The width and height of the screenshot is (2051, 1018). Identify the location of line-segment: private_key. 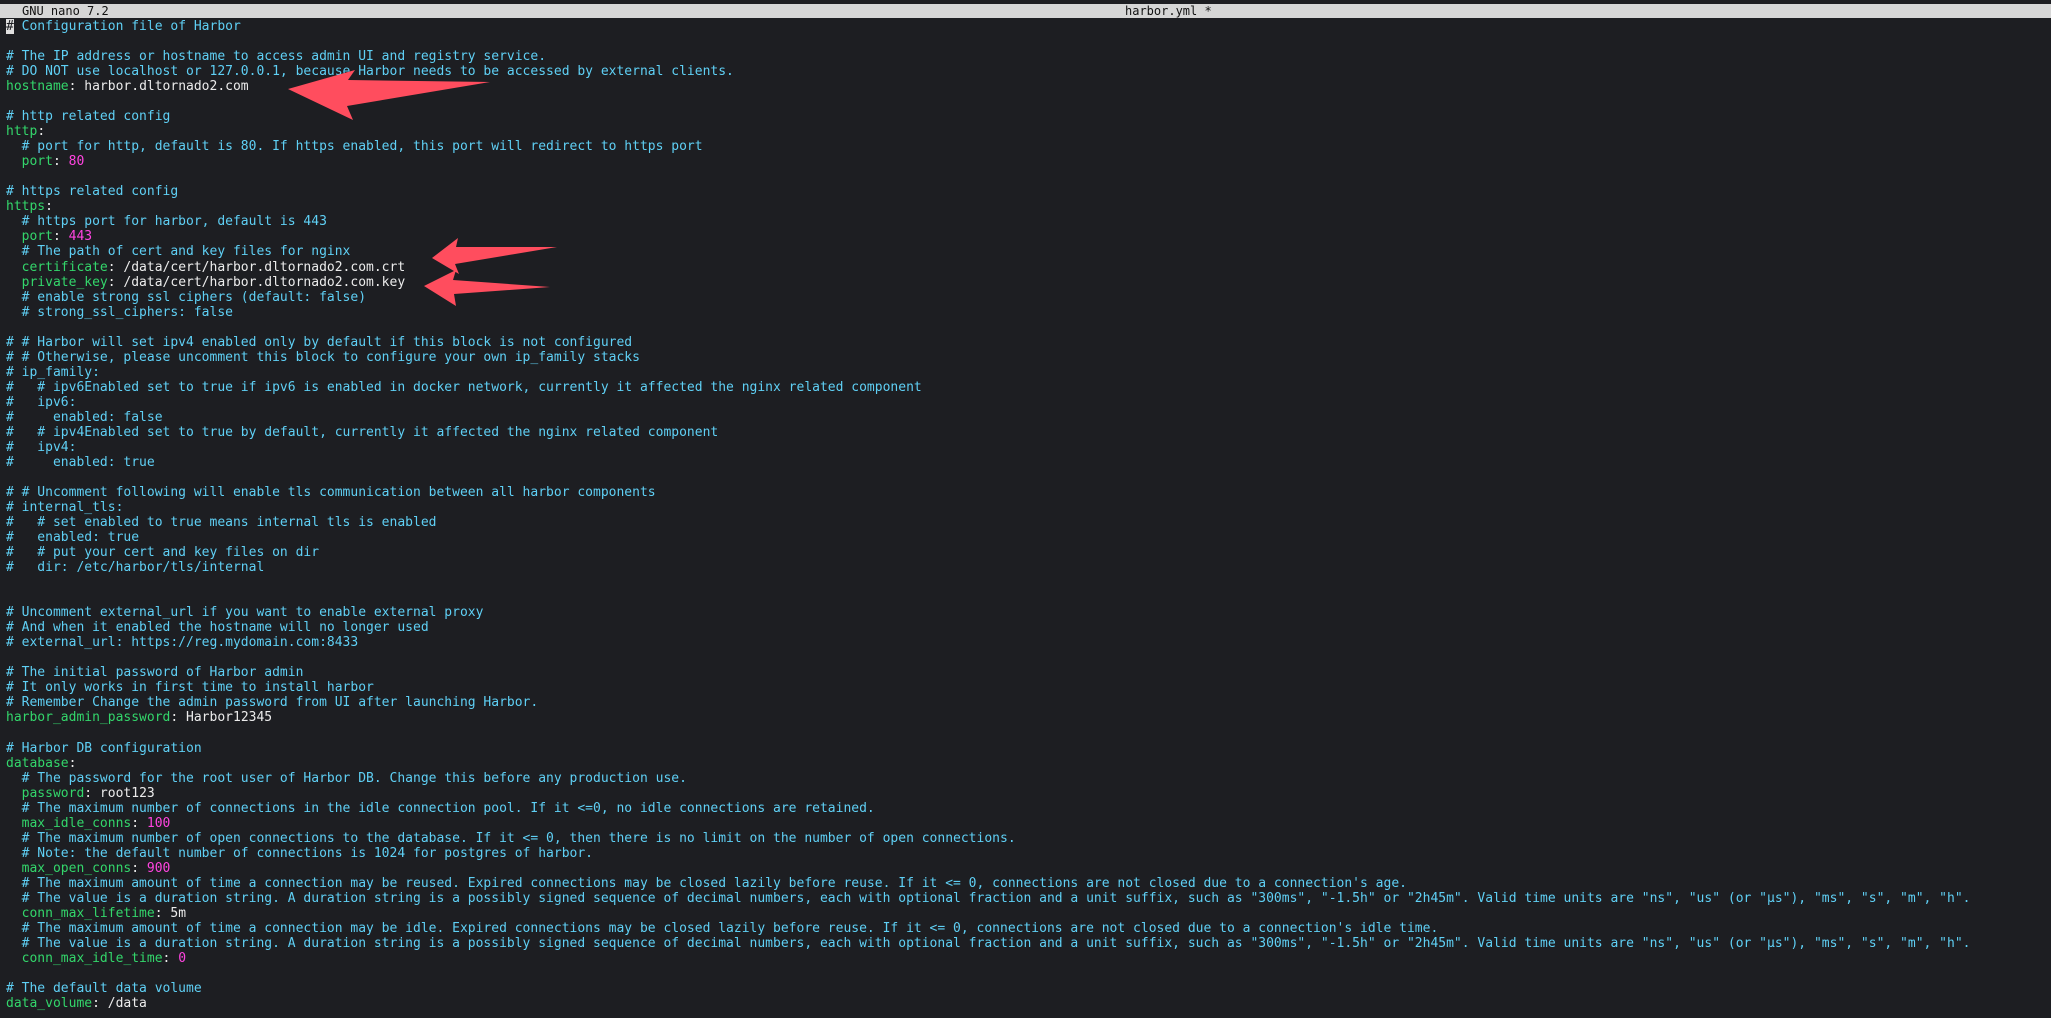
(57, 282).